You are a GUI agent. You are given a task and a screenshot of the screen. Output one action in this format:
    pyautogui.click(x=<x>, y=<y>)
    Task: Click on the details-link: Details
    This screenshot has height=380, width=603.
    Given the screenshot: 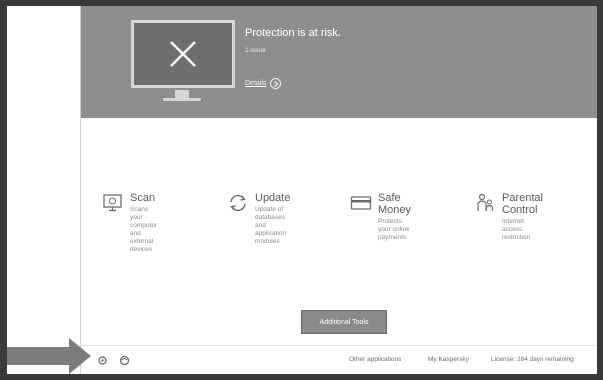 What is the action you would take?
    pyautogui.click(x=263, y=83)
    